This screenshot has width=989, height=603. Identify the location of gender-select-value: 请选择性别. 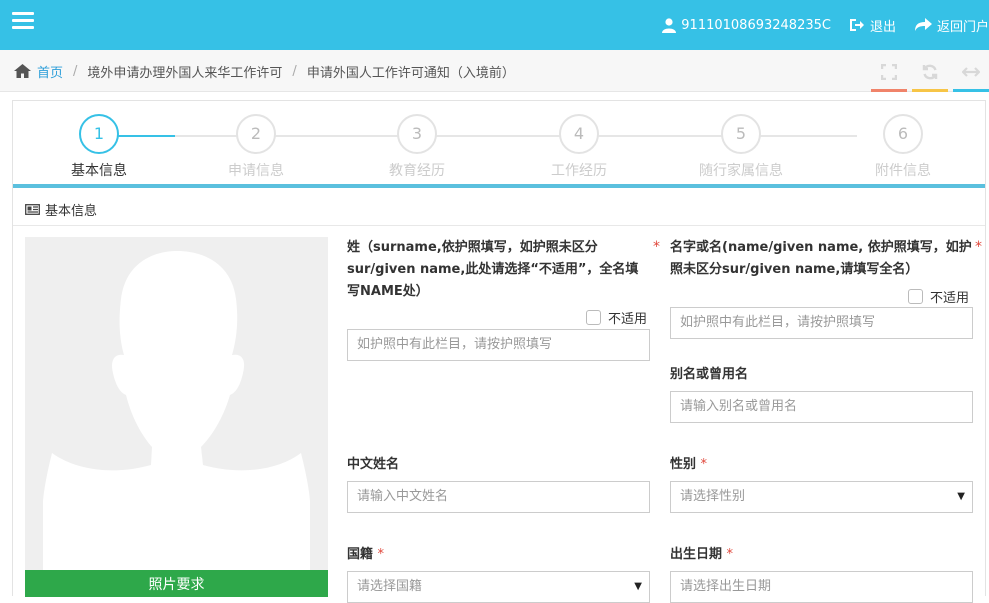
(713, 496).